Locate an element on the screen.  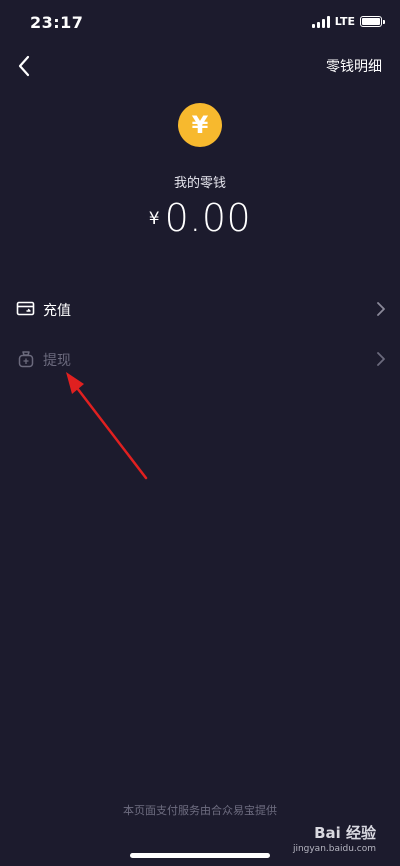
status-time: 23:17 is located at coordinates (57, 22).